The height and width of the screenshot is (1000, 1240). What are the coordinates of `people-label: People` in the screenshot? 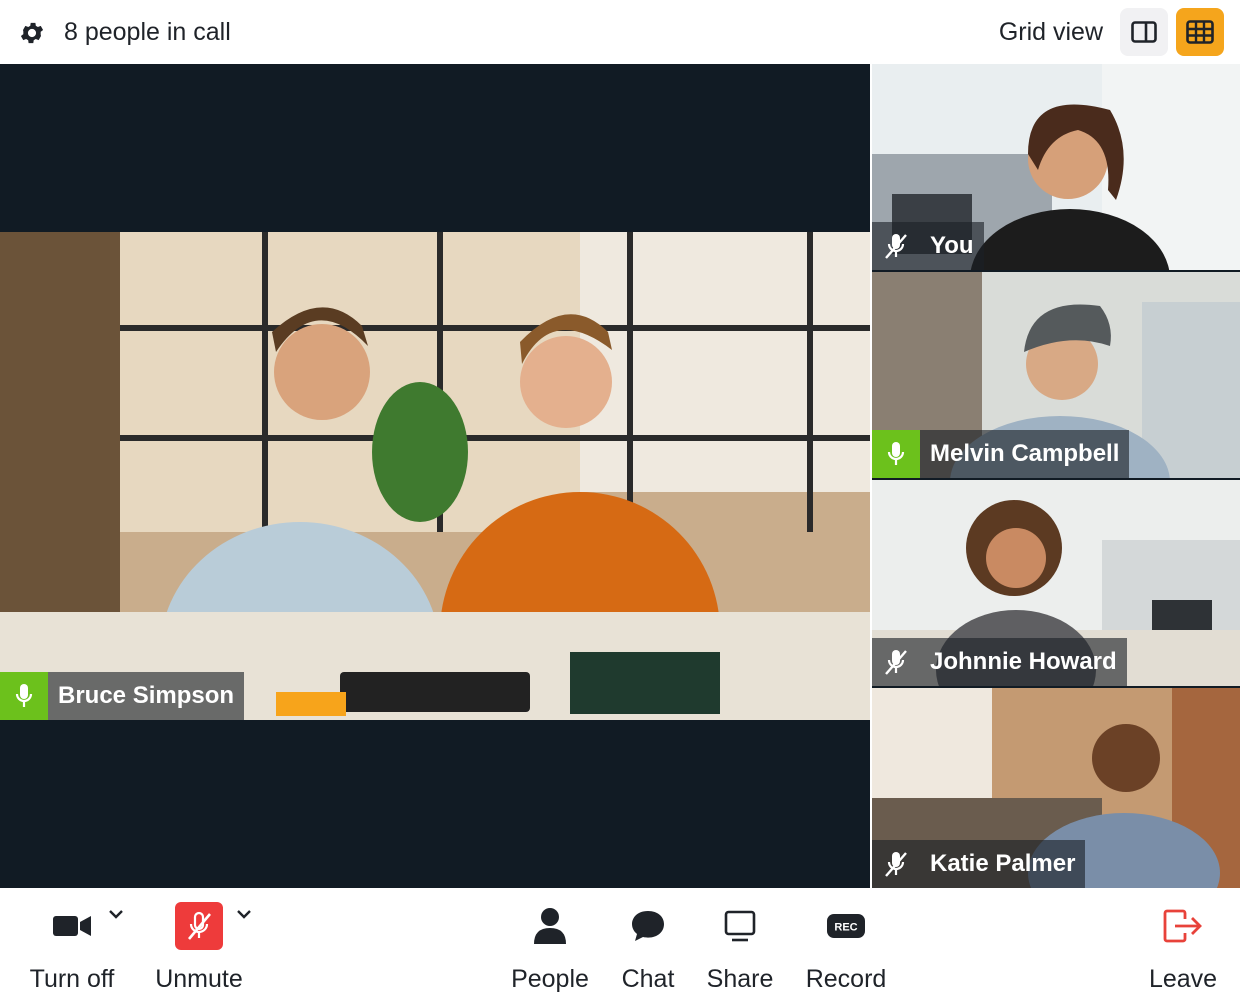 It's located at (550, 979).